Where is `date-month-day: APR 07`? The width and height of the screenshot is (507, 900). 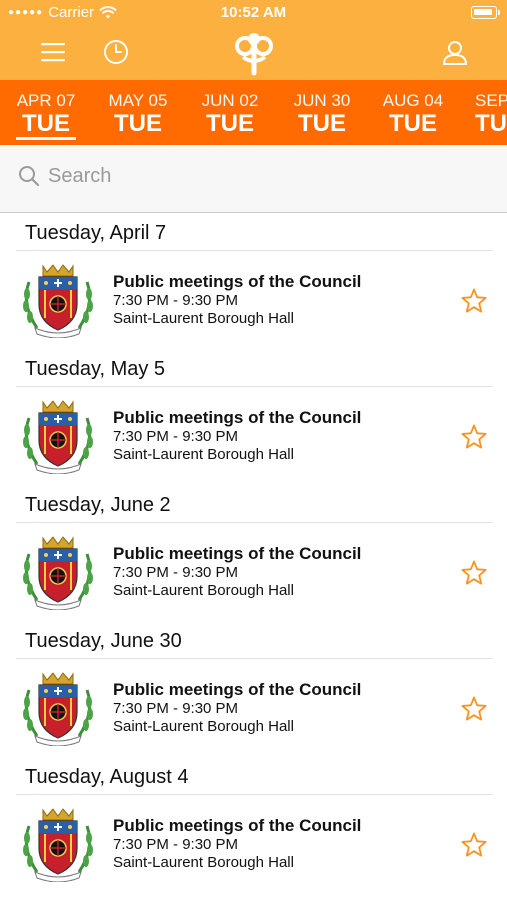 date-month-day: APR 07 is located at coordinates (46, 100).